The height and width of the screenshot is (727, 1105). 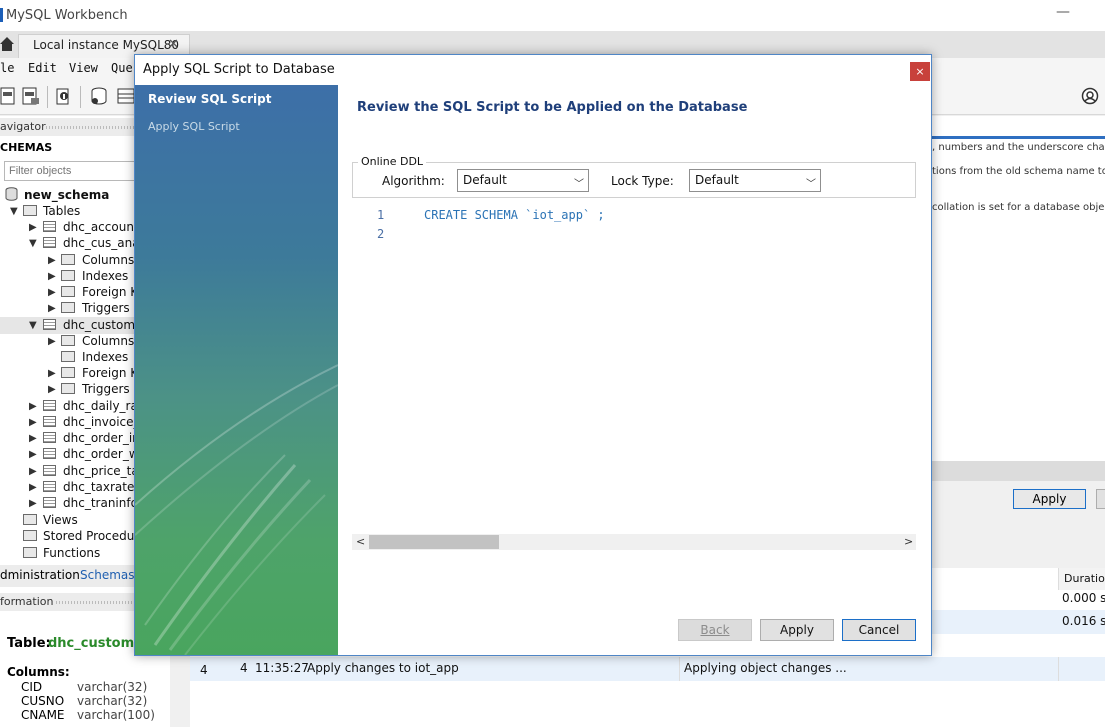 What do you see at coordinates (552, 15) in the screenshot?
I see `window-titlebar` at bounding box center [552, 15].